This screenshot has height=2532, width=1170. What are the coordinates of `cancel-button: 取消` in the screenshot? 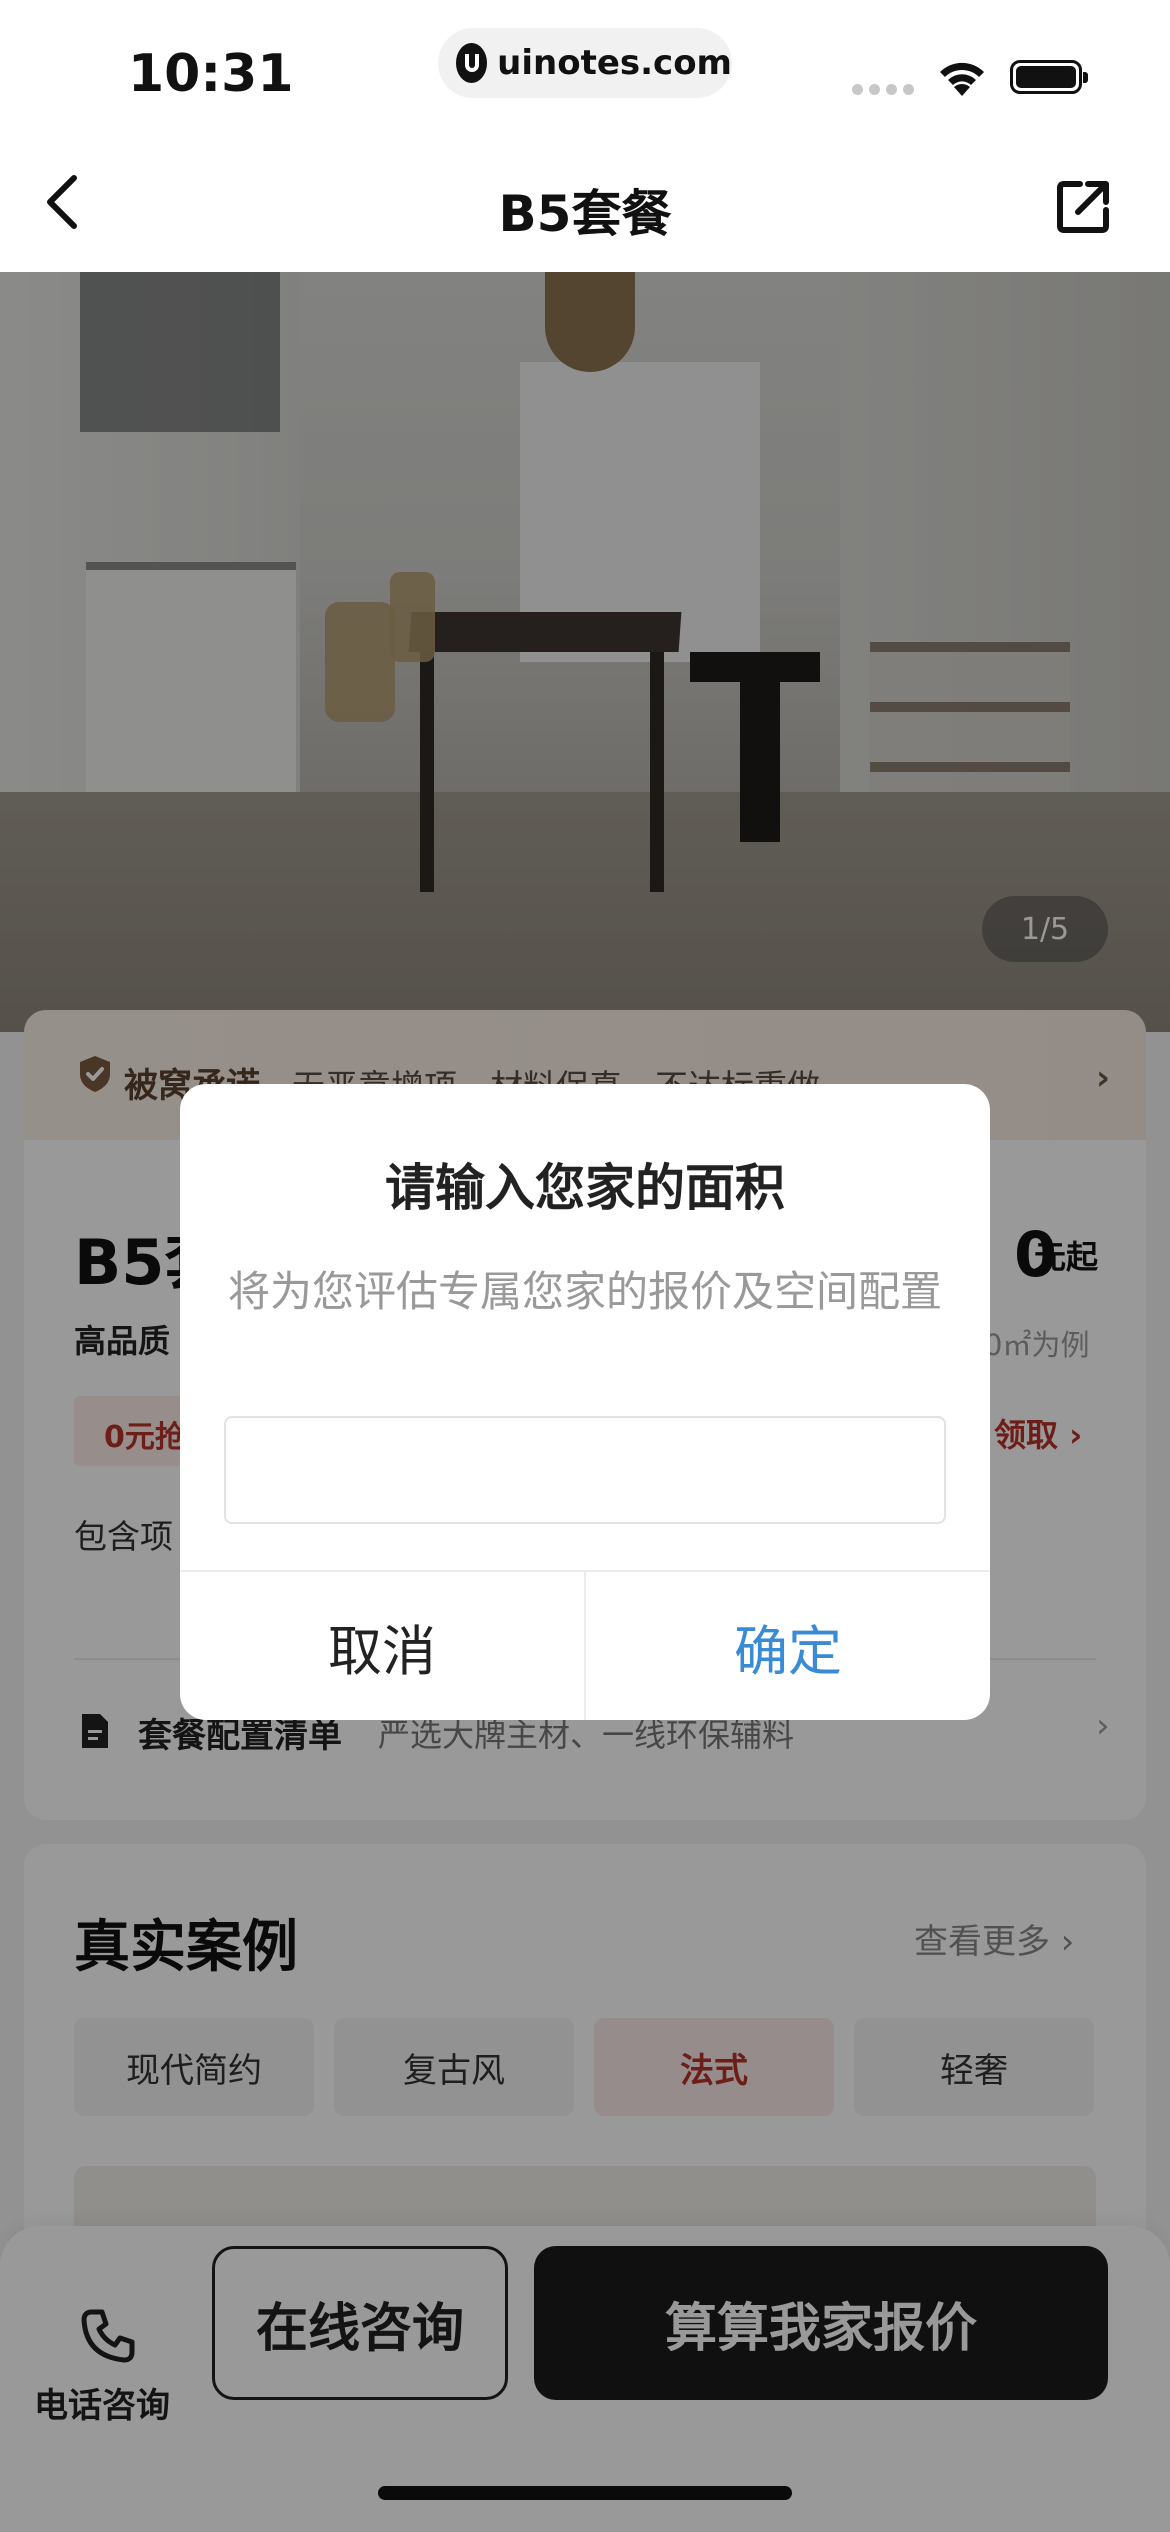 It's located at (383, 1646).